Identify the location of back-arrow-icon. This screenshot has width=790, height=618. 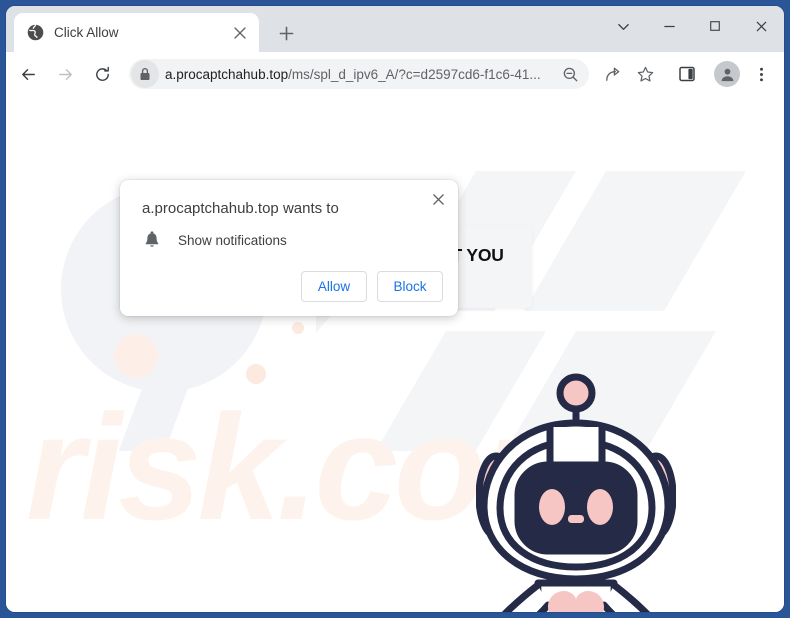
(28, 74).